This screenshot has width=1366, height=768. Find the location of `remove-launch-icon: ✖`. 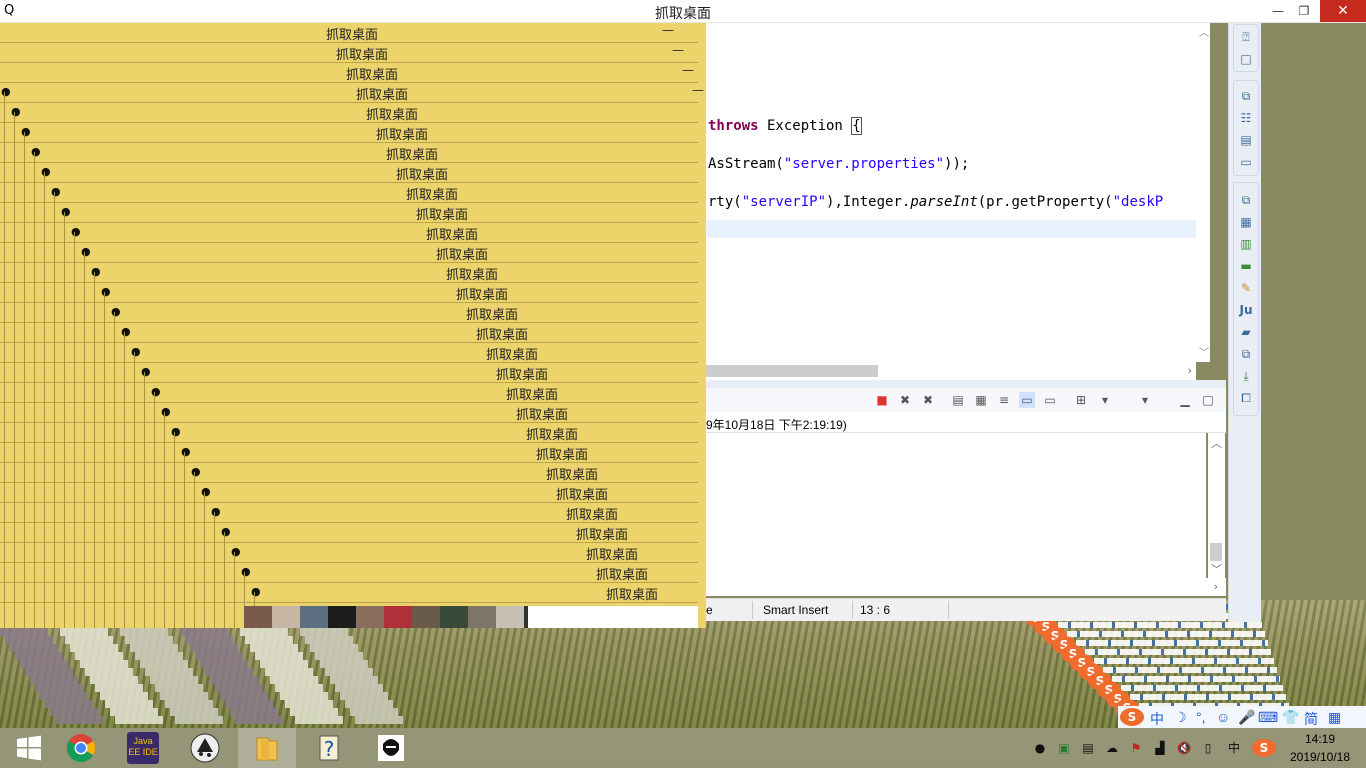

remove-launch-icon: ✖ is located at coordinates (905, 400).